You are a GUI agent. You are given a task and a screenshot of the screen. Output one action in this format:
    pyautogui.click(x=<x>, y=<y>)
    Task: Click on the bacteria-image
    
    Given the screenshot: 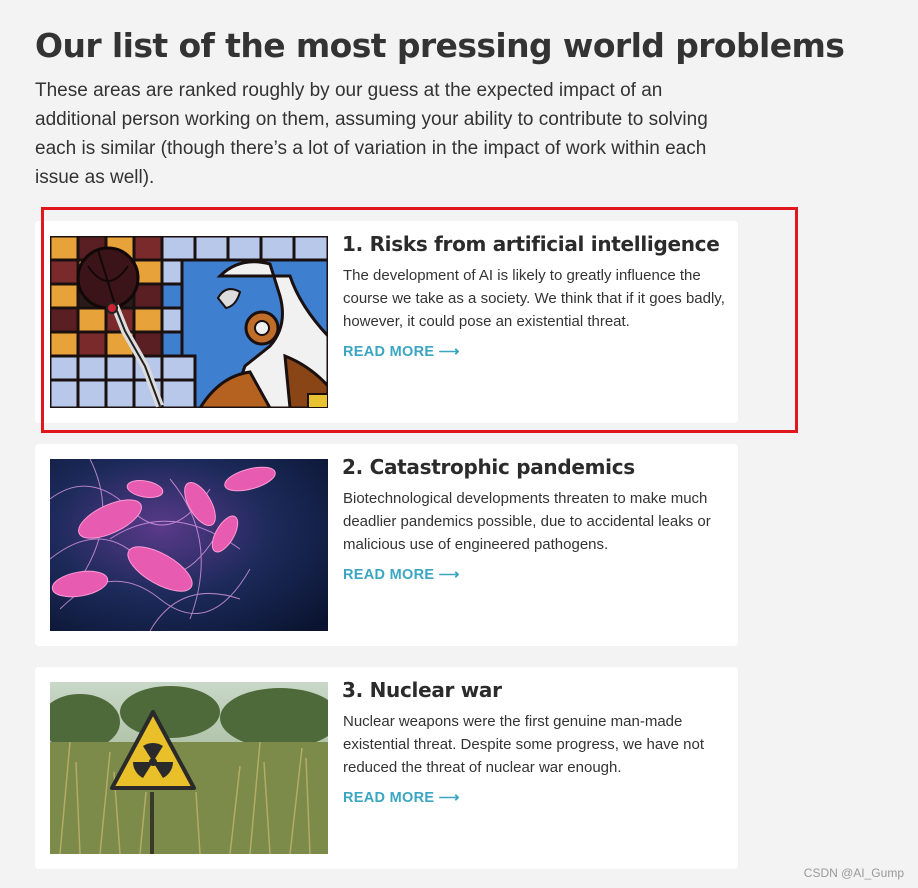 What is the action you would take?
    pyautogui.click(x=189, y=545)
    